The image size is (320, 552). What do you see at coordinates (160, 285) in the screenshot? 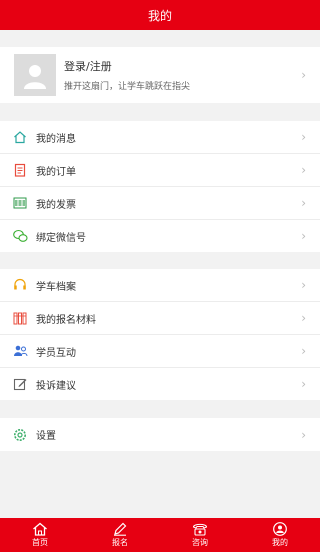
I see `menu-item-driving-records: 学车档案 ›` at bounding box center [160, 285].